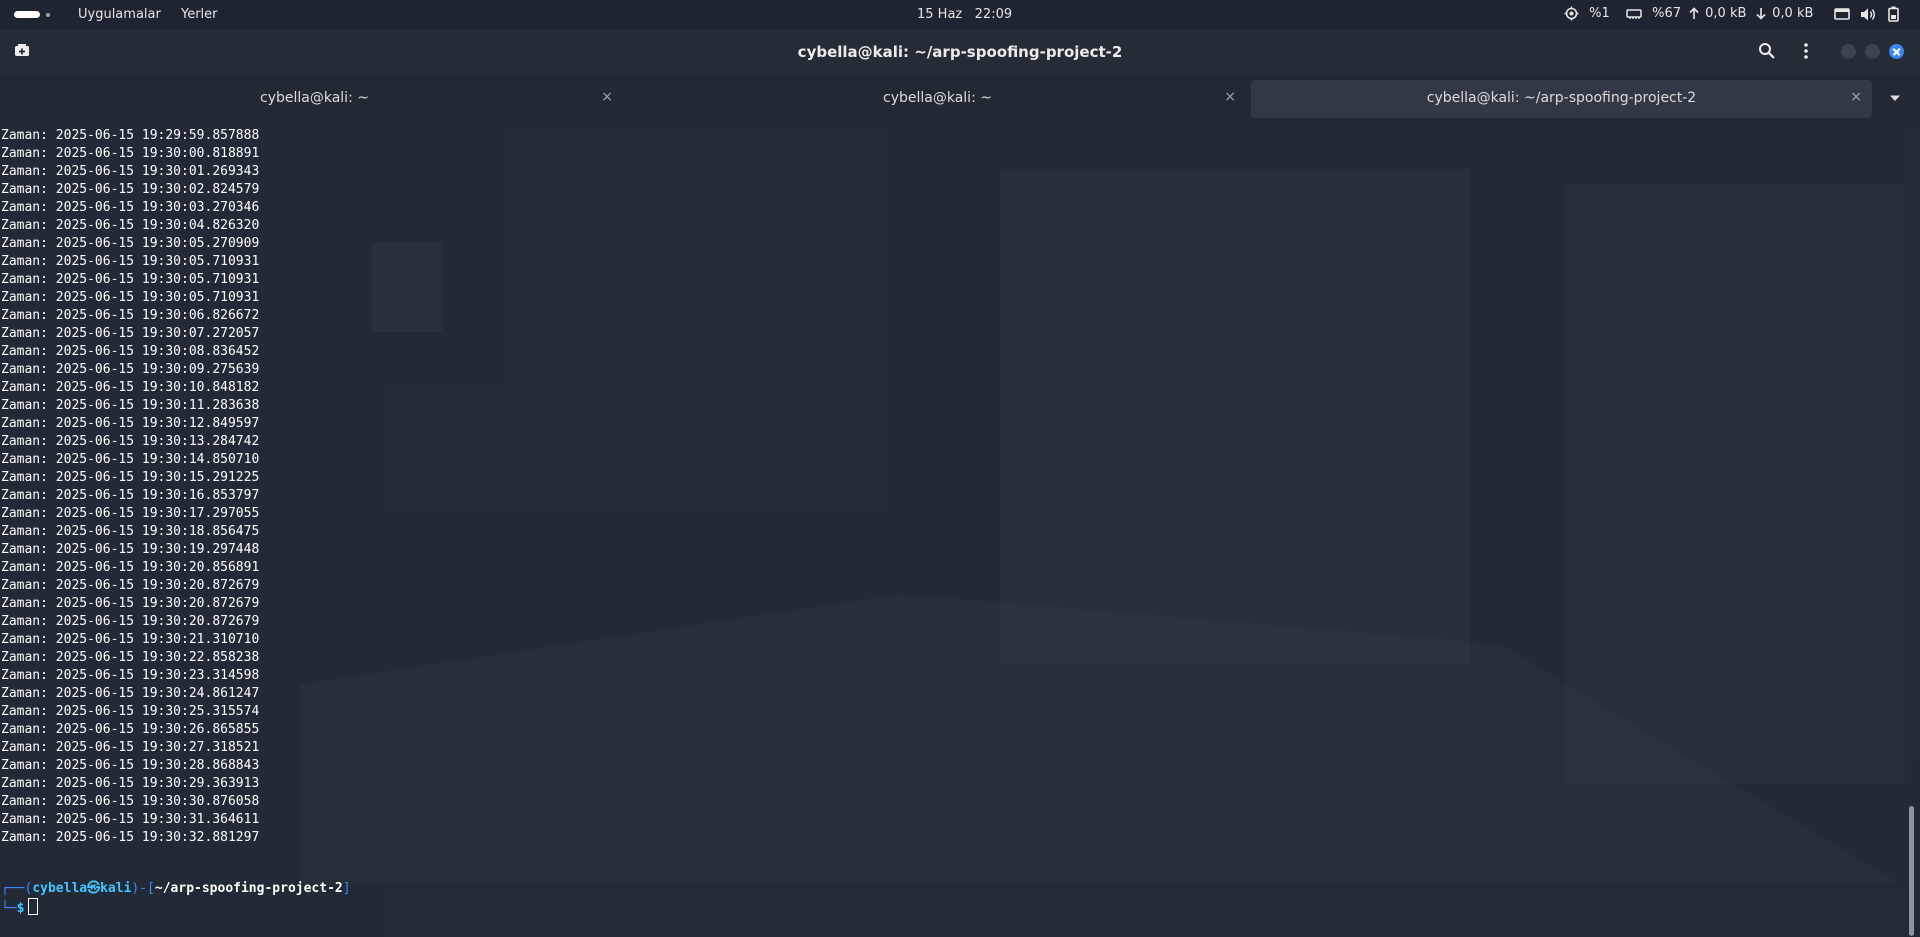 The image size is (1920, 937). Describe the element at coordinates (130, 693) in the screenshot. I see `terminal-line: Zaman: 2025-06-15 19:30:24.861247` at that location.